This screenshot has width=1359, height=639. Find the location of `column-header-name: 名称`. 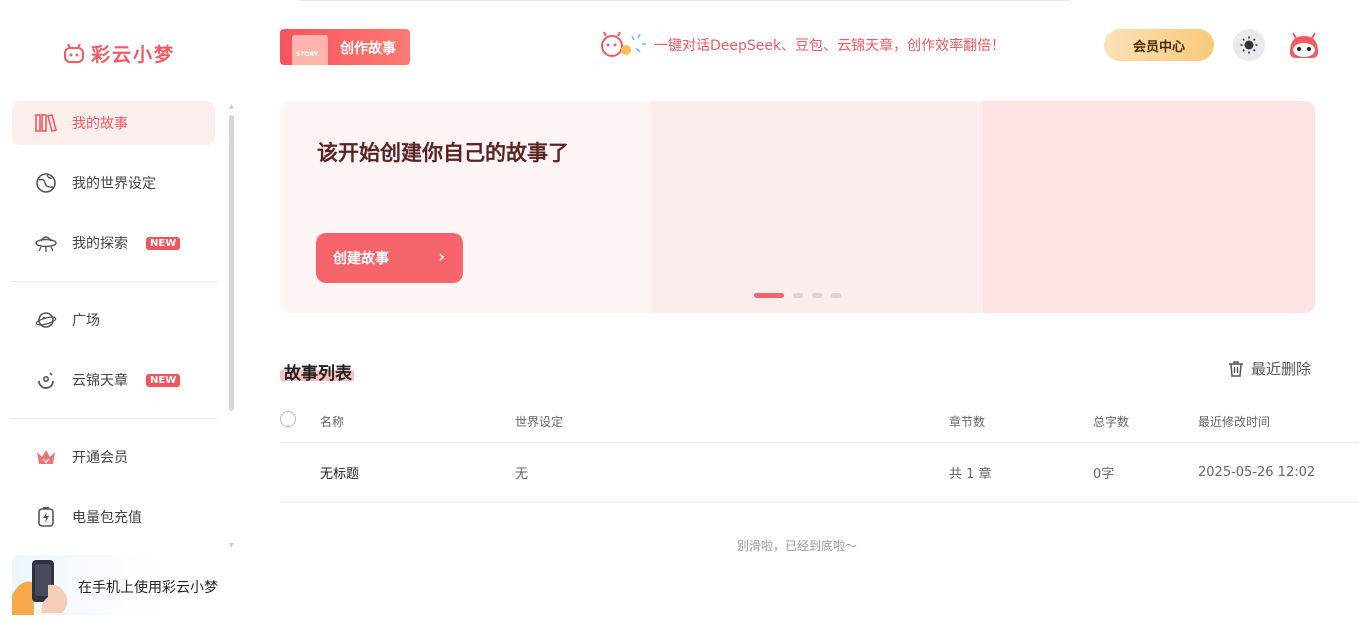

column-header-name: 名称 is located at coordinates (332, 421).